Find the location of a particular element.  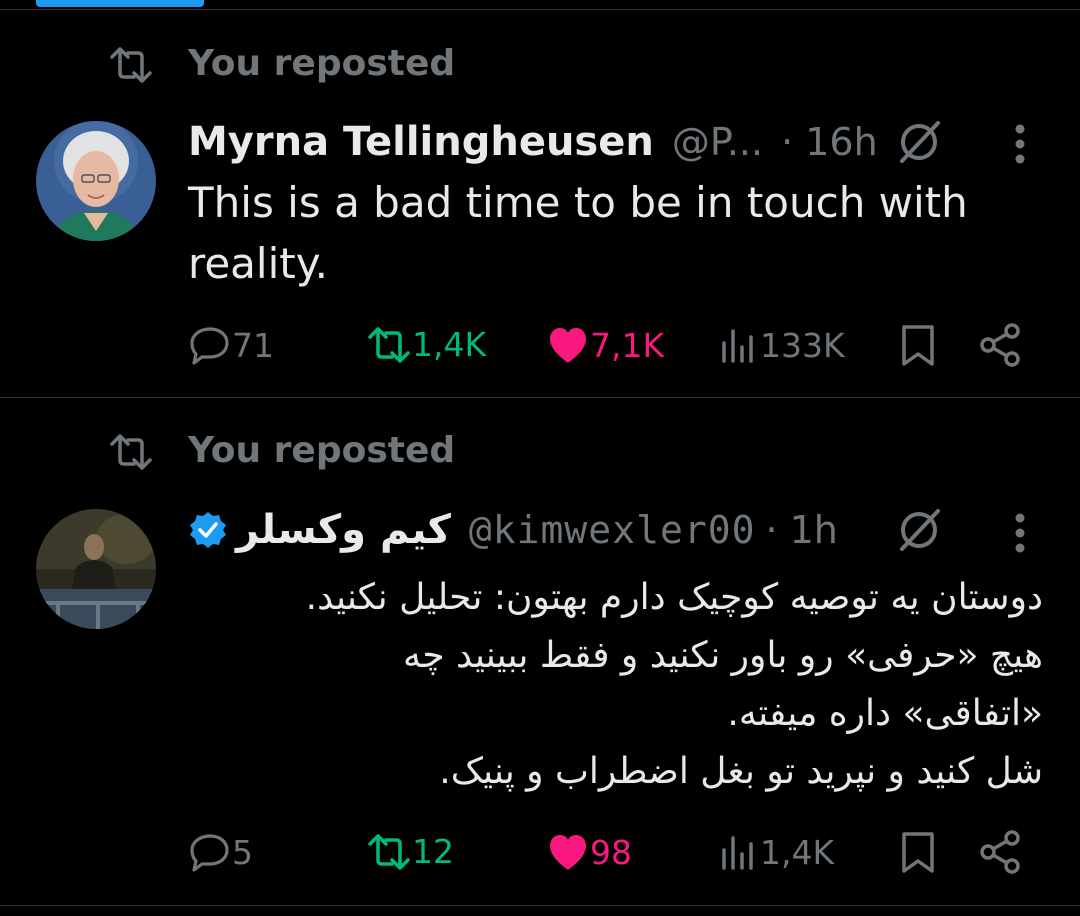

repost-button: 12 is located at coordinates (410, 851).